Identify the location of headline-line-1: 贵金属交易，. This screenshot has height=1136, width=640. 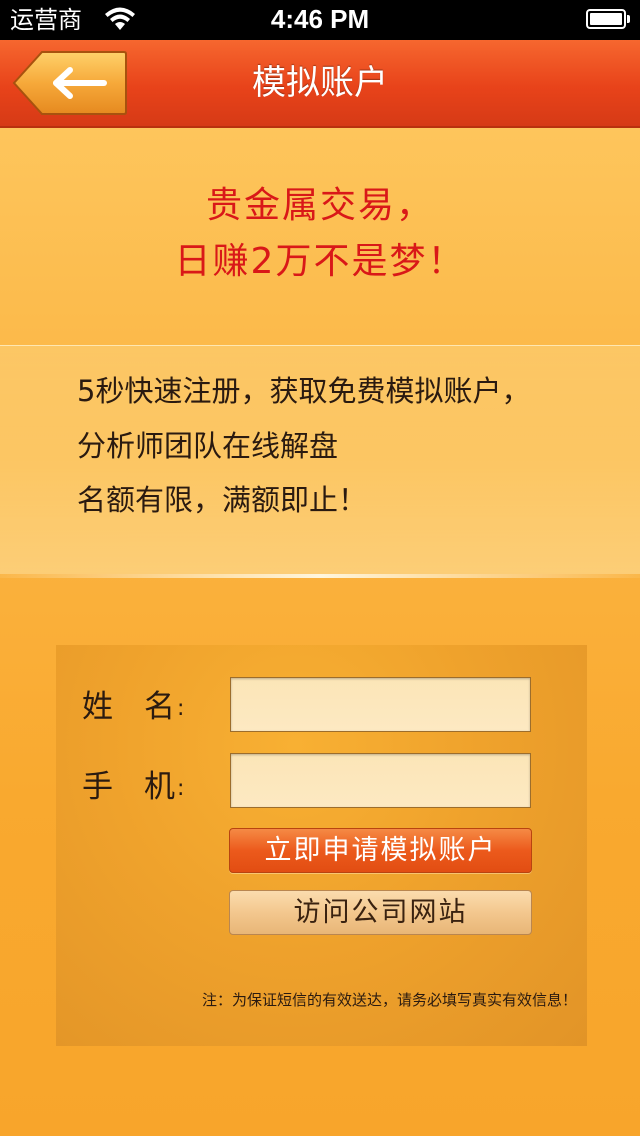
(319, 205).